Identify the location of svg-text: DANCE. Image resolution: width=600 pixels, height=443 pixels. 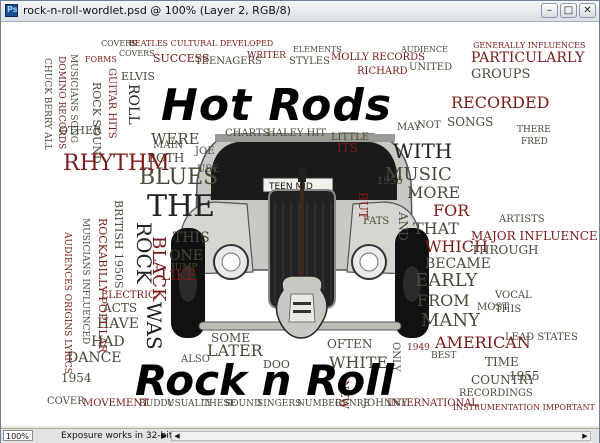
(94, 358).